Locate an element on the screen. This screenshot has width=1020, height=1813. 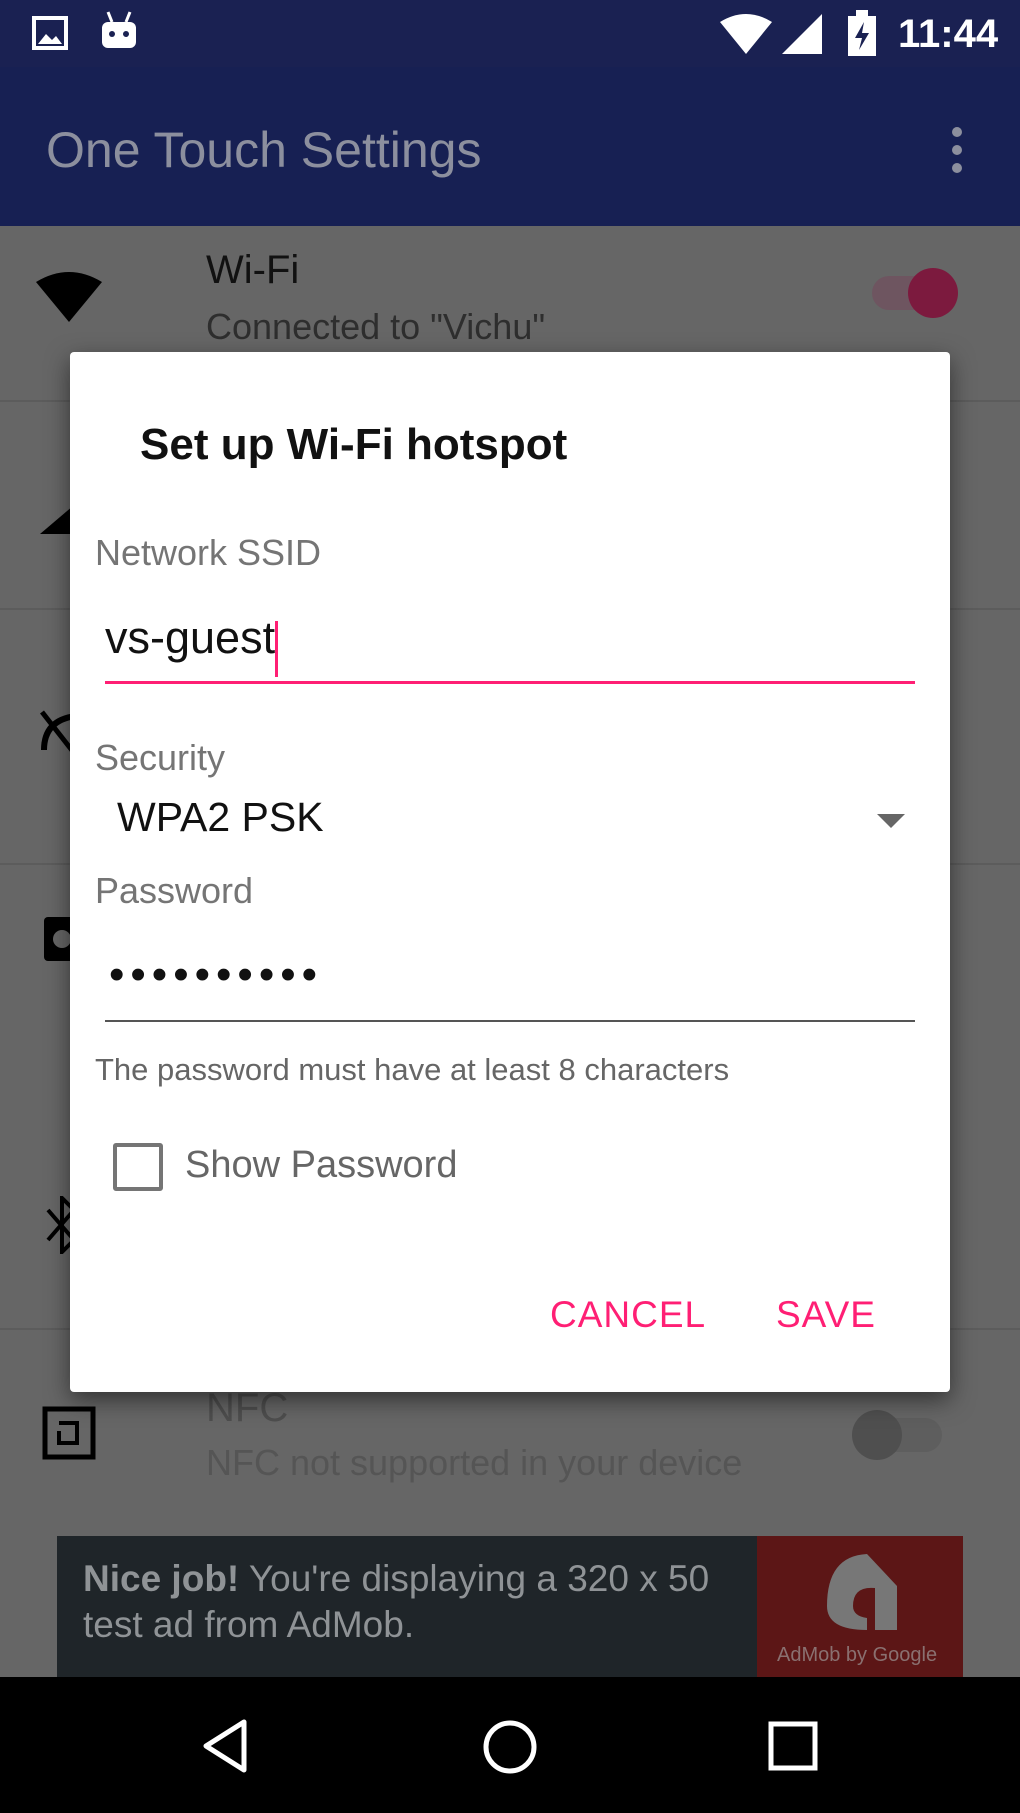
show-password-checkbox: Show Password is located at coordinates (313, 1168).